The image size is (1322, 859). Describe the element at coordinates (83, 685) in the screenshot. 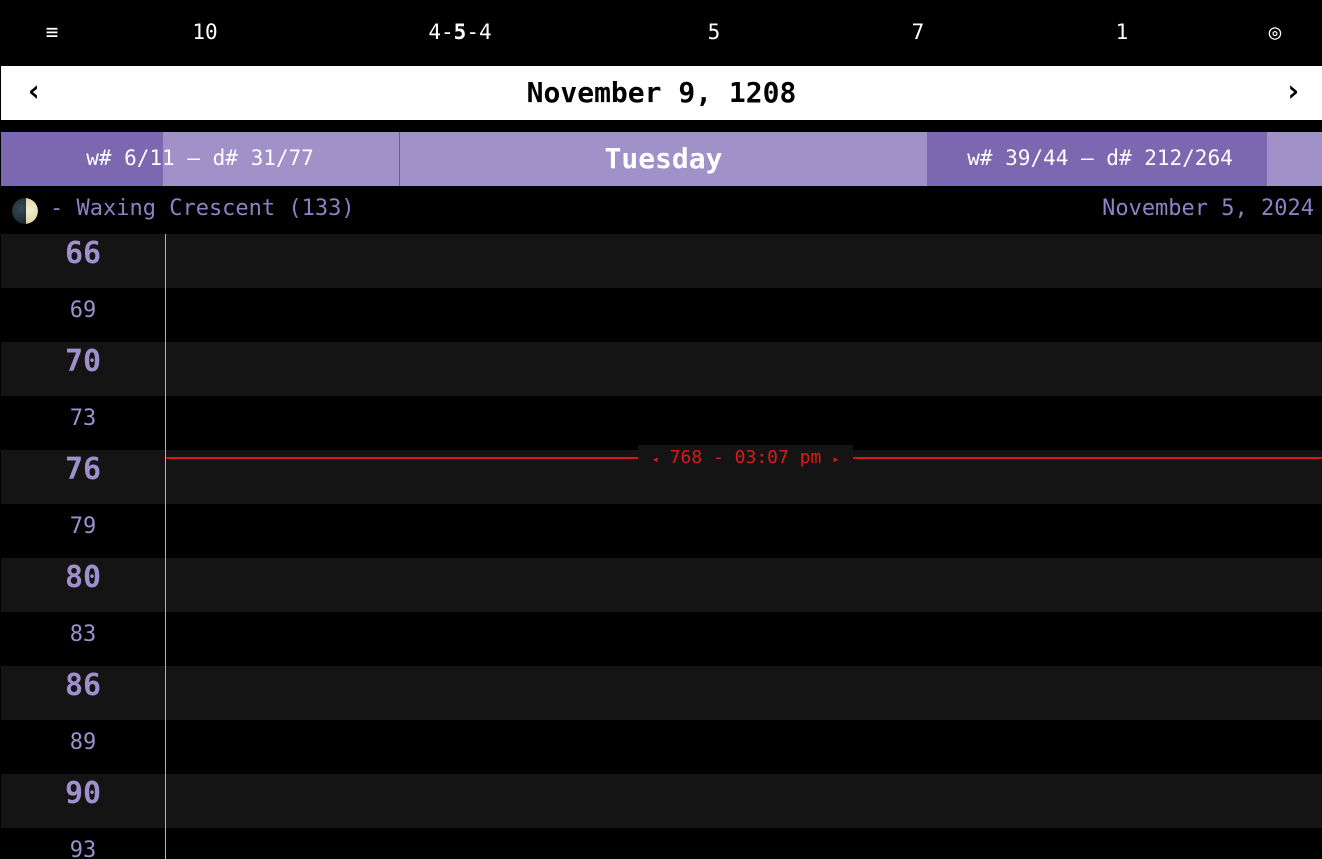

I see `time-row-label: 86` at that location.